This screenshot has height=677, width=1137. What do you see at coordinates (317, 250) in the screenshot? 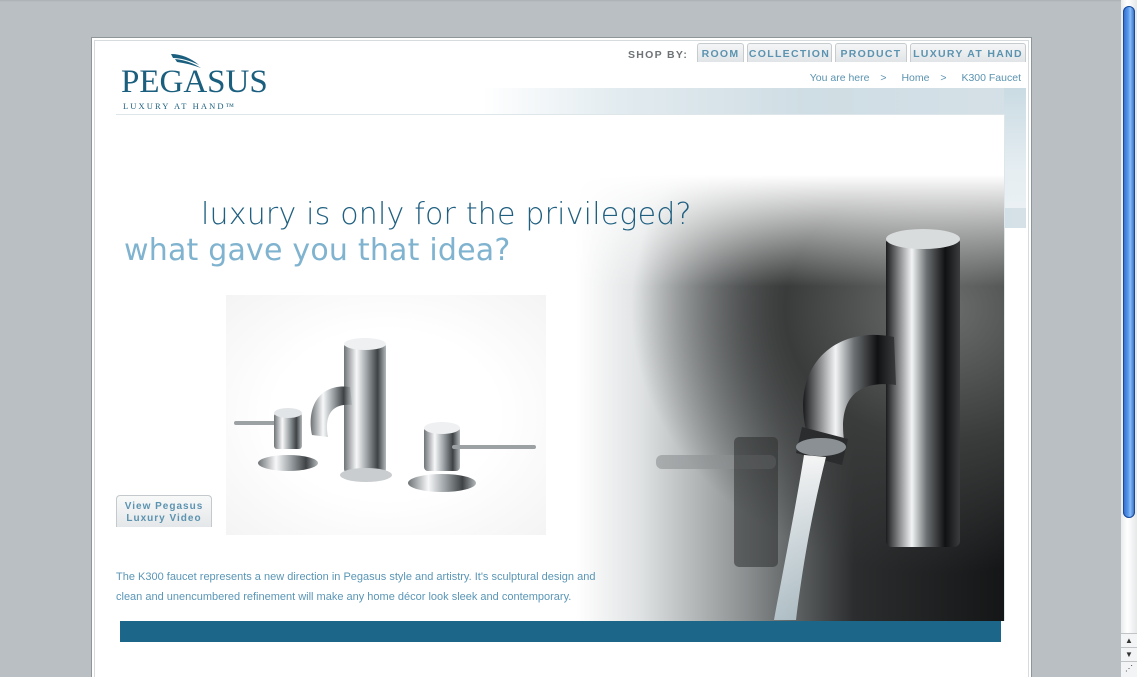
I see `headline-secondary: what gave you that idea?` at bounding box center [317, 250].